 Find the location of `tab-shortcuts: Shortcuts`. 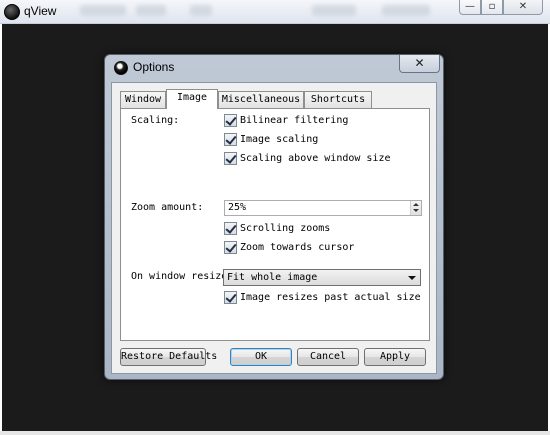

tab-shortcuts: Shortcuts is located at coordinates (338, 99).